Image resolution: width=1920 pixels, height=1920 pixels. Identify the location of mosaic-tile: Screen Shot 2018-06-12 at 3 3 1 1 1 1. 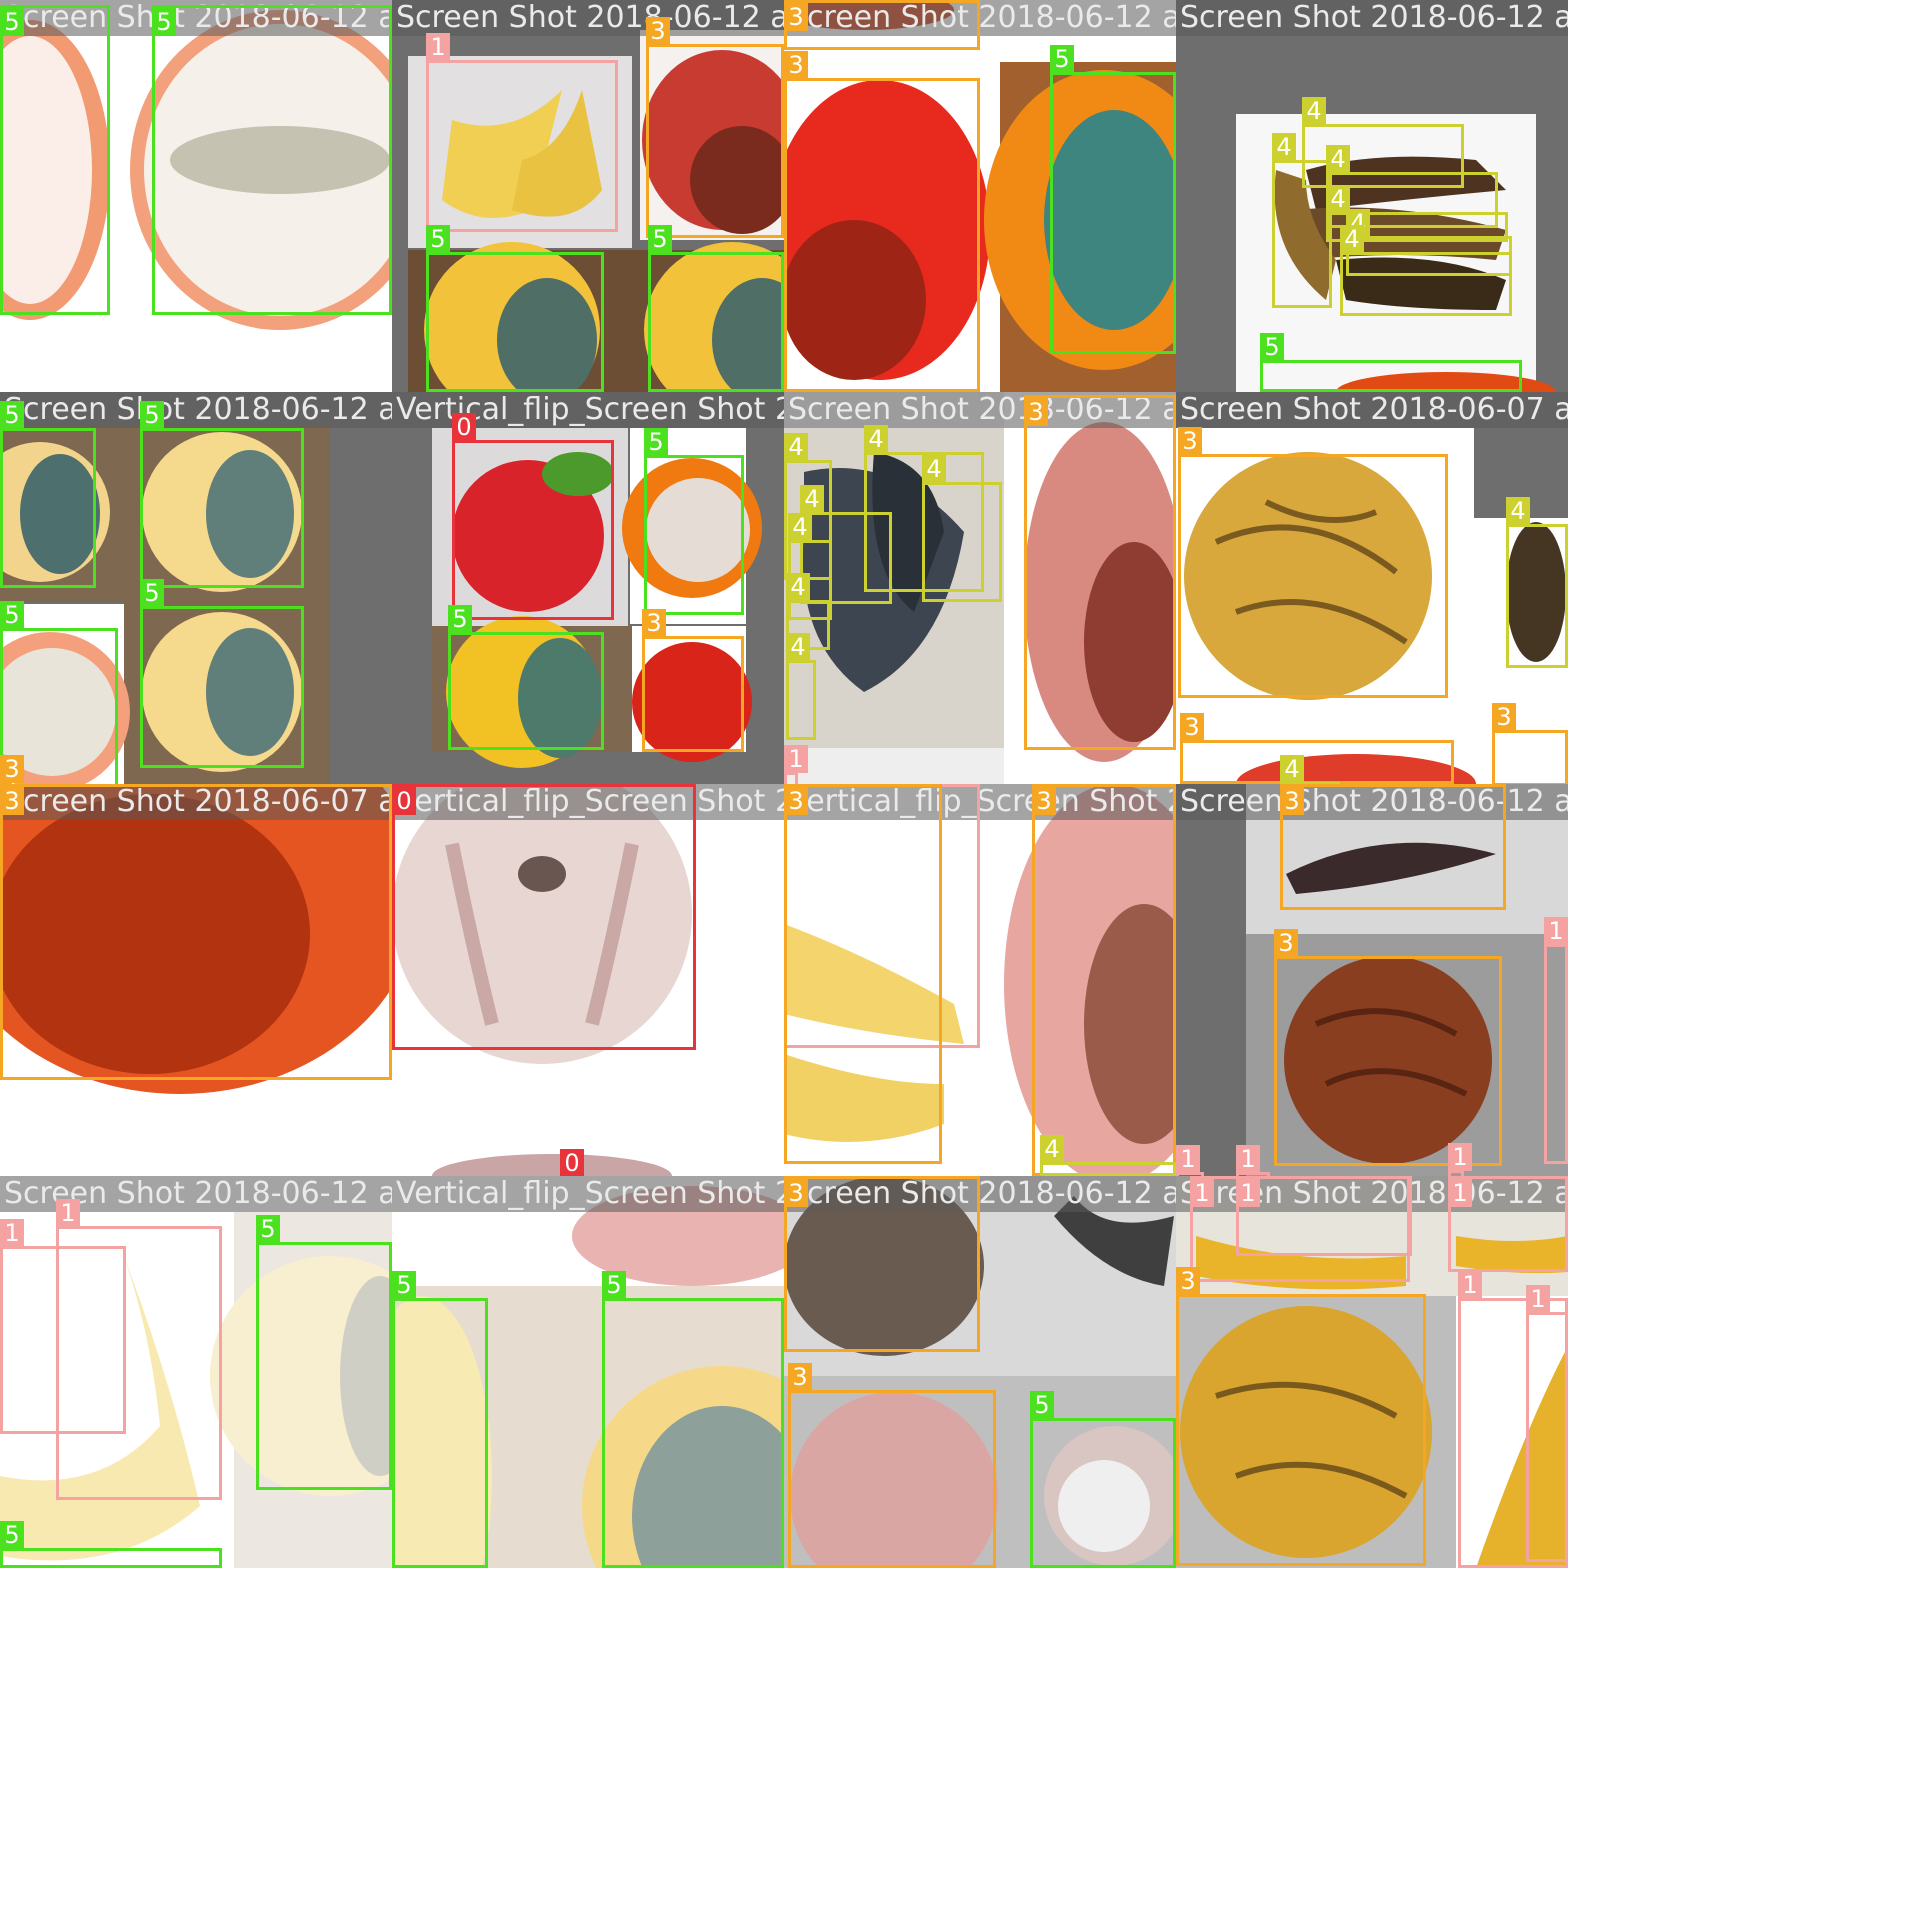
(1372, 980).